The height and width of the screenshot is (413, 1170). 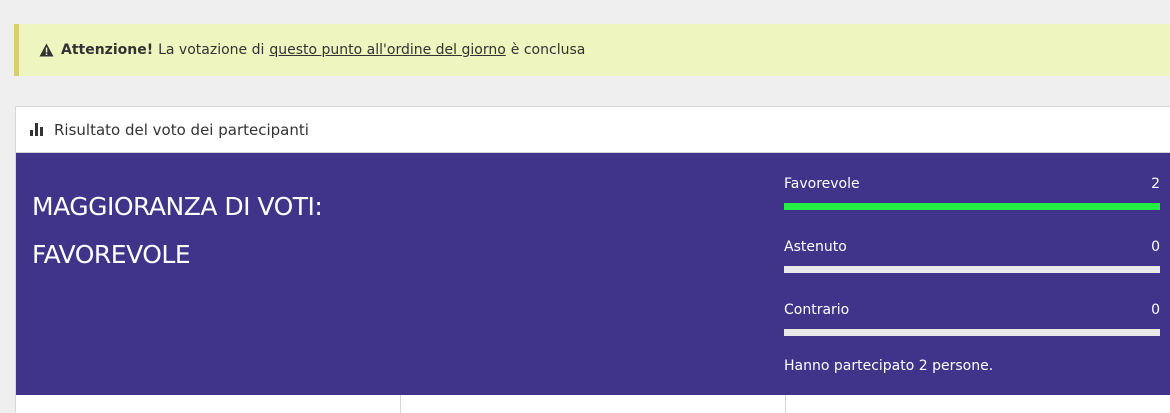 What do you see at coordinates (817, 310) in the screenshot?
I see `vote-label: Contrario` at bounding box center [817, 310].